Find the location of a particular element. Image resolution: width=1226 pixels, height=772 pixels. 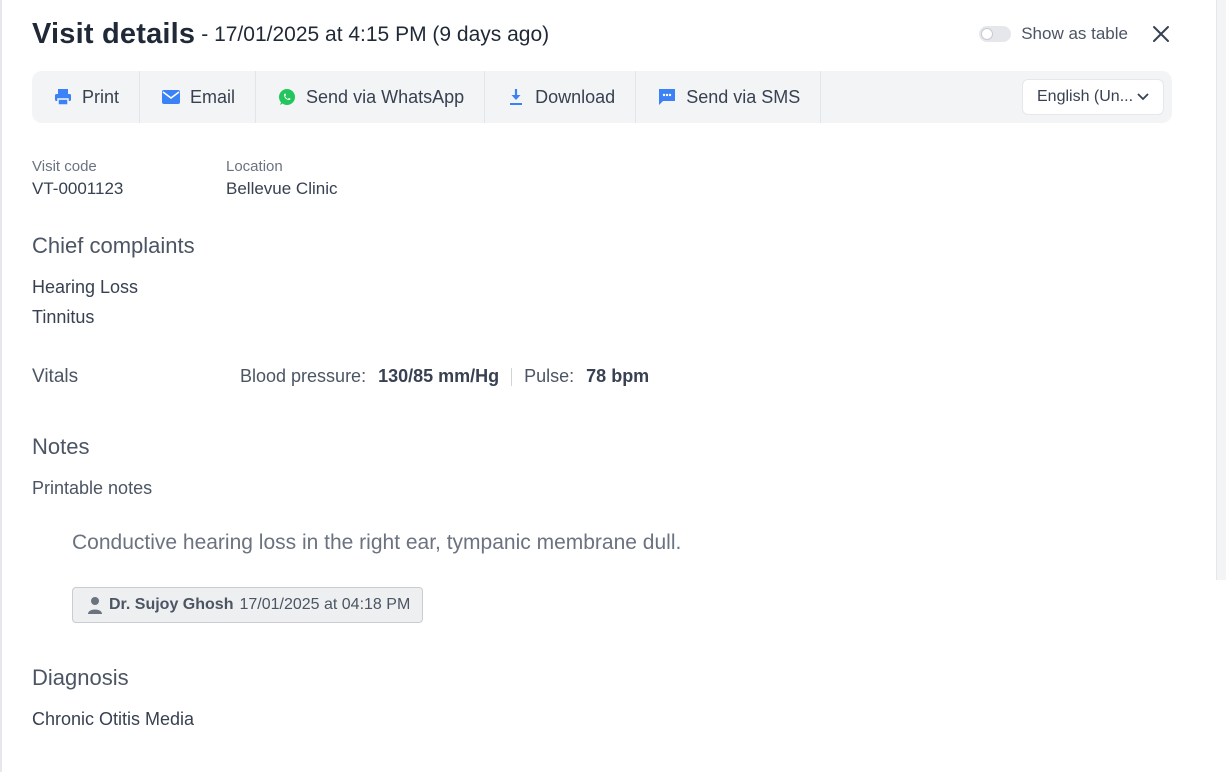

chief-complaints-heading: Chief complaints is located at coordinates (113, 245).